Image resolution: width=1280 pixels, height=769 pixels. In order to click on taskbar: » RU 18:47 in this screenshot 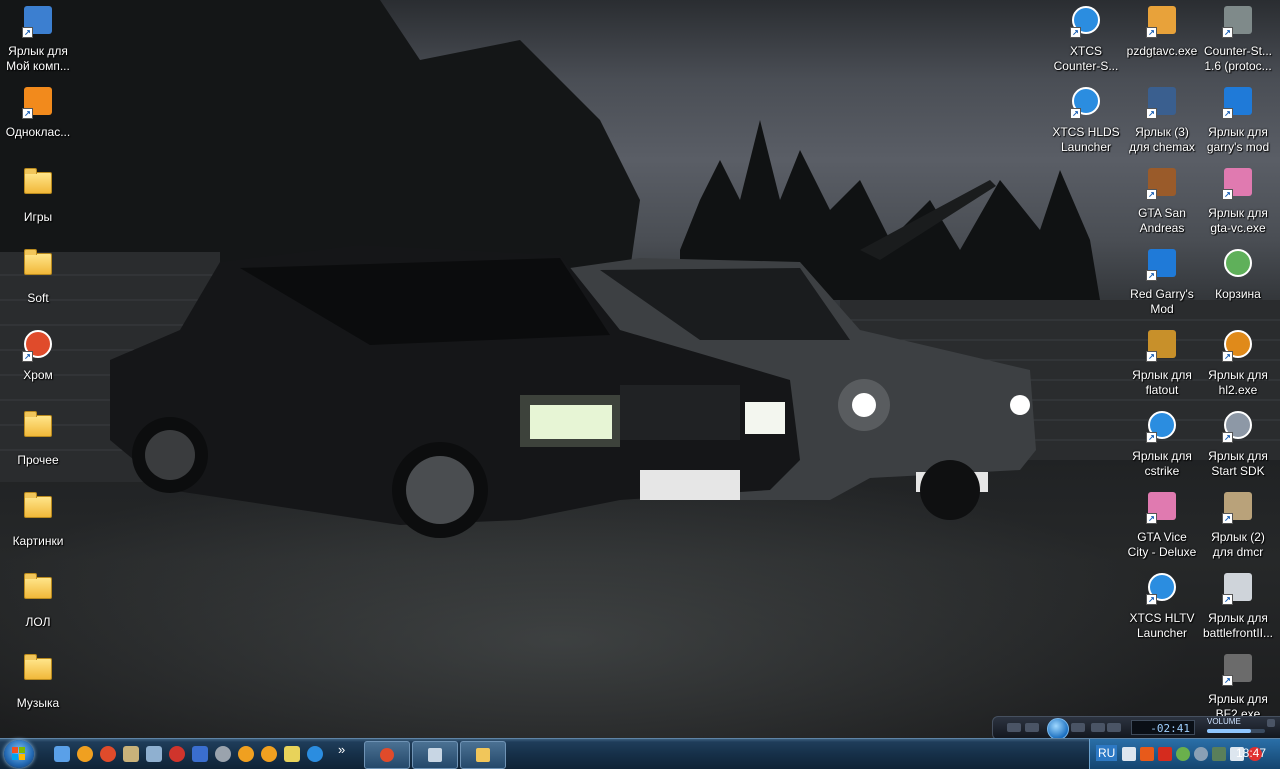, I will do `click(640, 753)`.